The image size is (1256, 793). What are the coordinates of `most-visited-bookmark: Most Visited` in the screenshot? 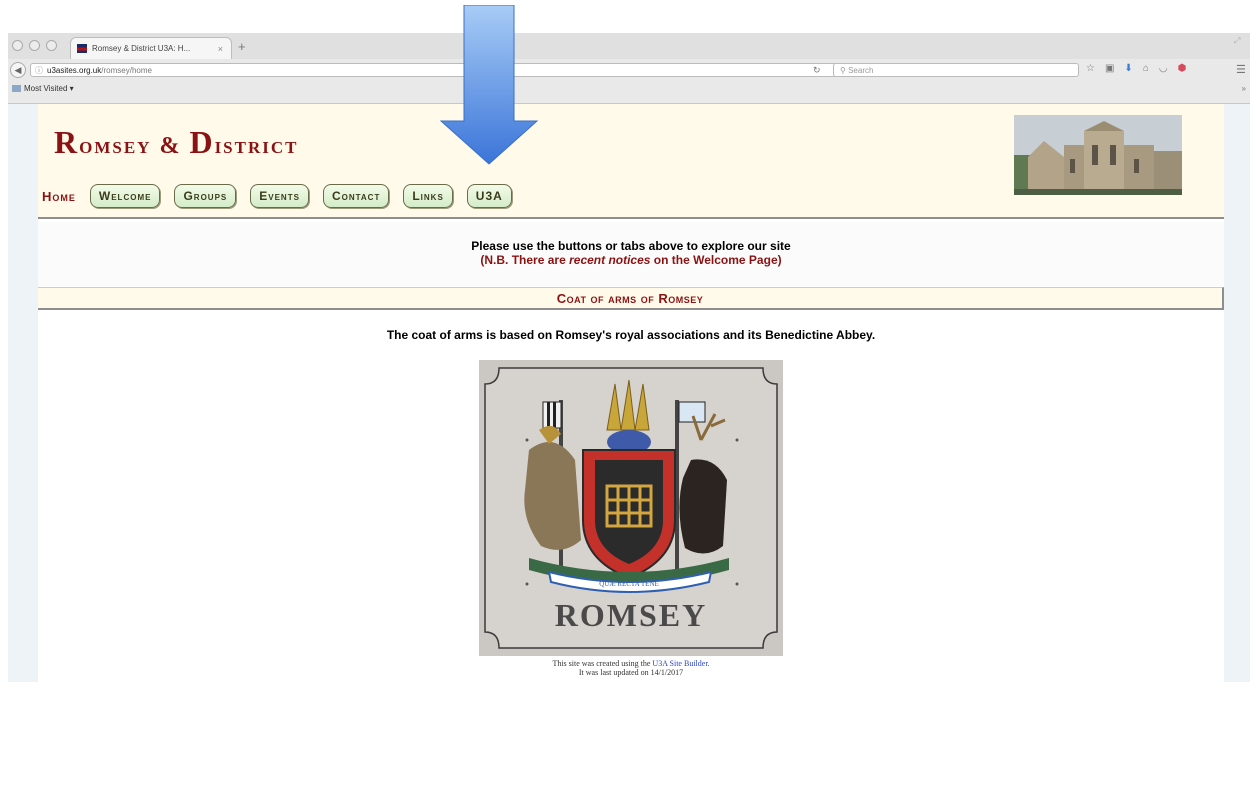 It's located at (45, 88).